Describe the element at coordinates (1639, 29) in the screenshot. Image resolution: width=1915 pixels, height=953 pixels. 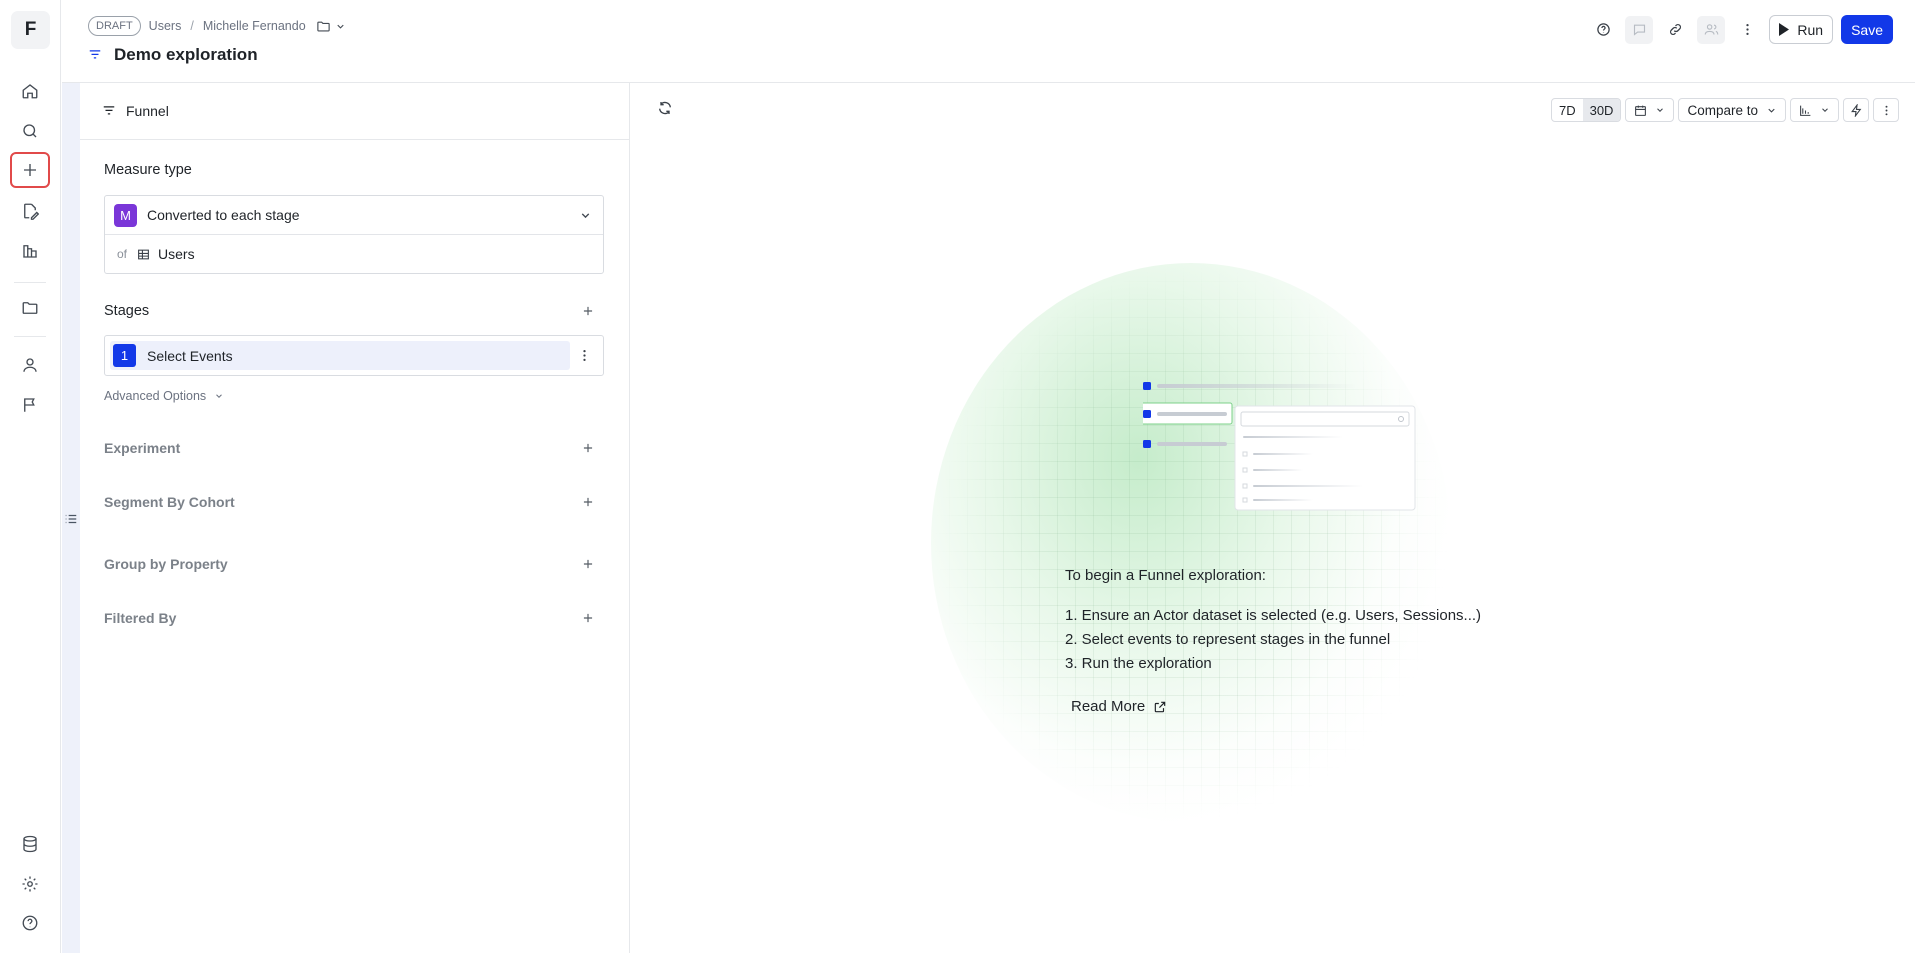
I see `comment-icon` at that location.